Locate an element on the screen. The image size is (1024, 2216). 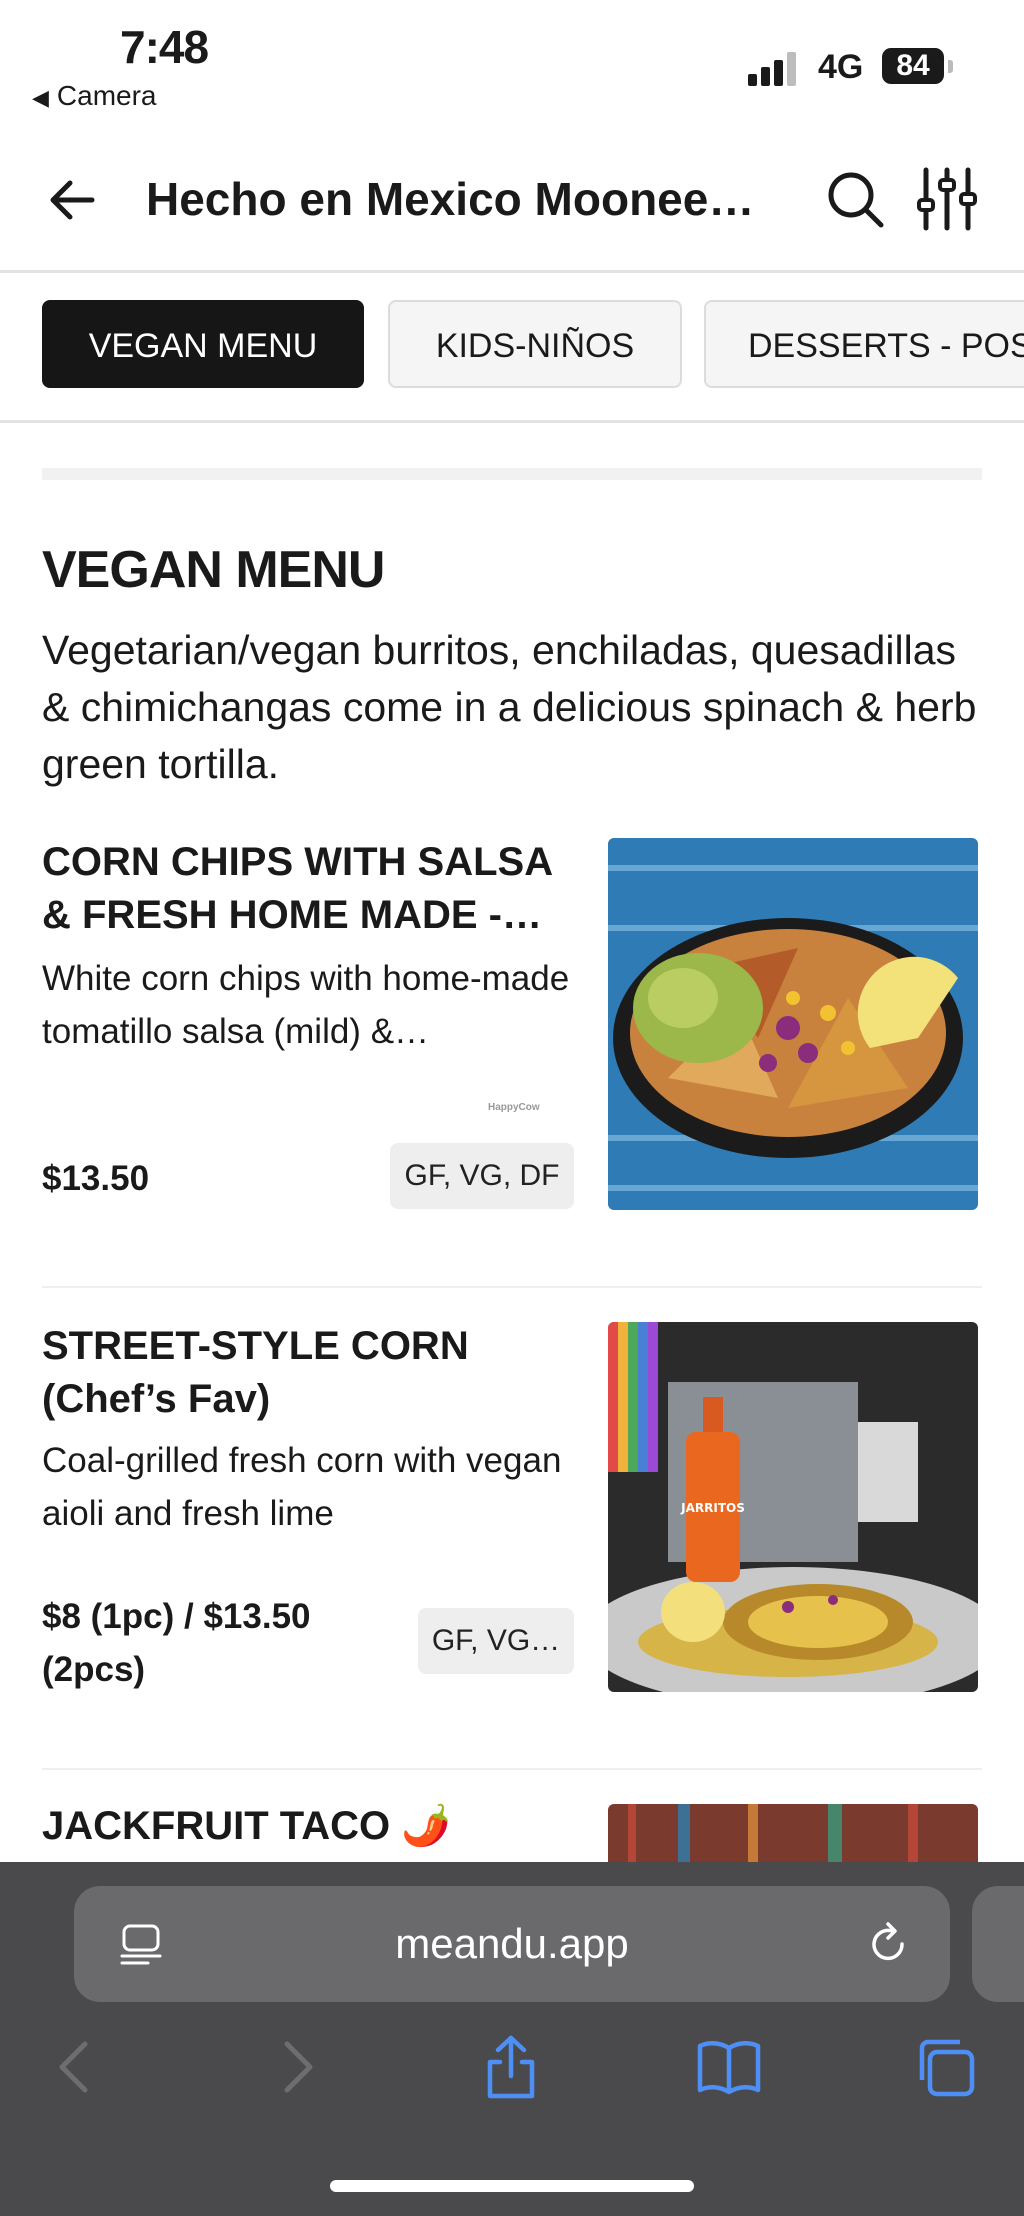
back-to-camera-link: ◀ Camera is located at coordinates (94, 96).